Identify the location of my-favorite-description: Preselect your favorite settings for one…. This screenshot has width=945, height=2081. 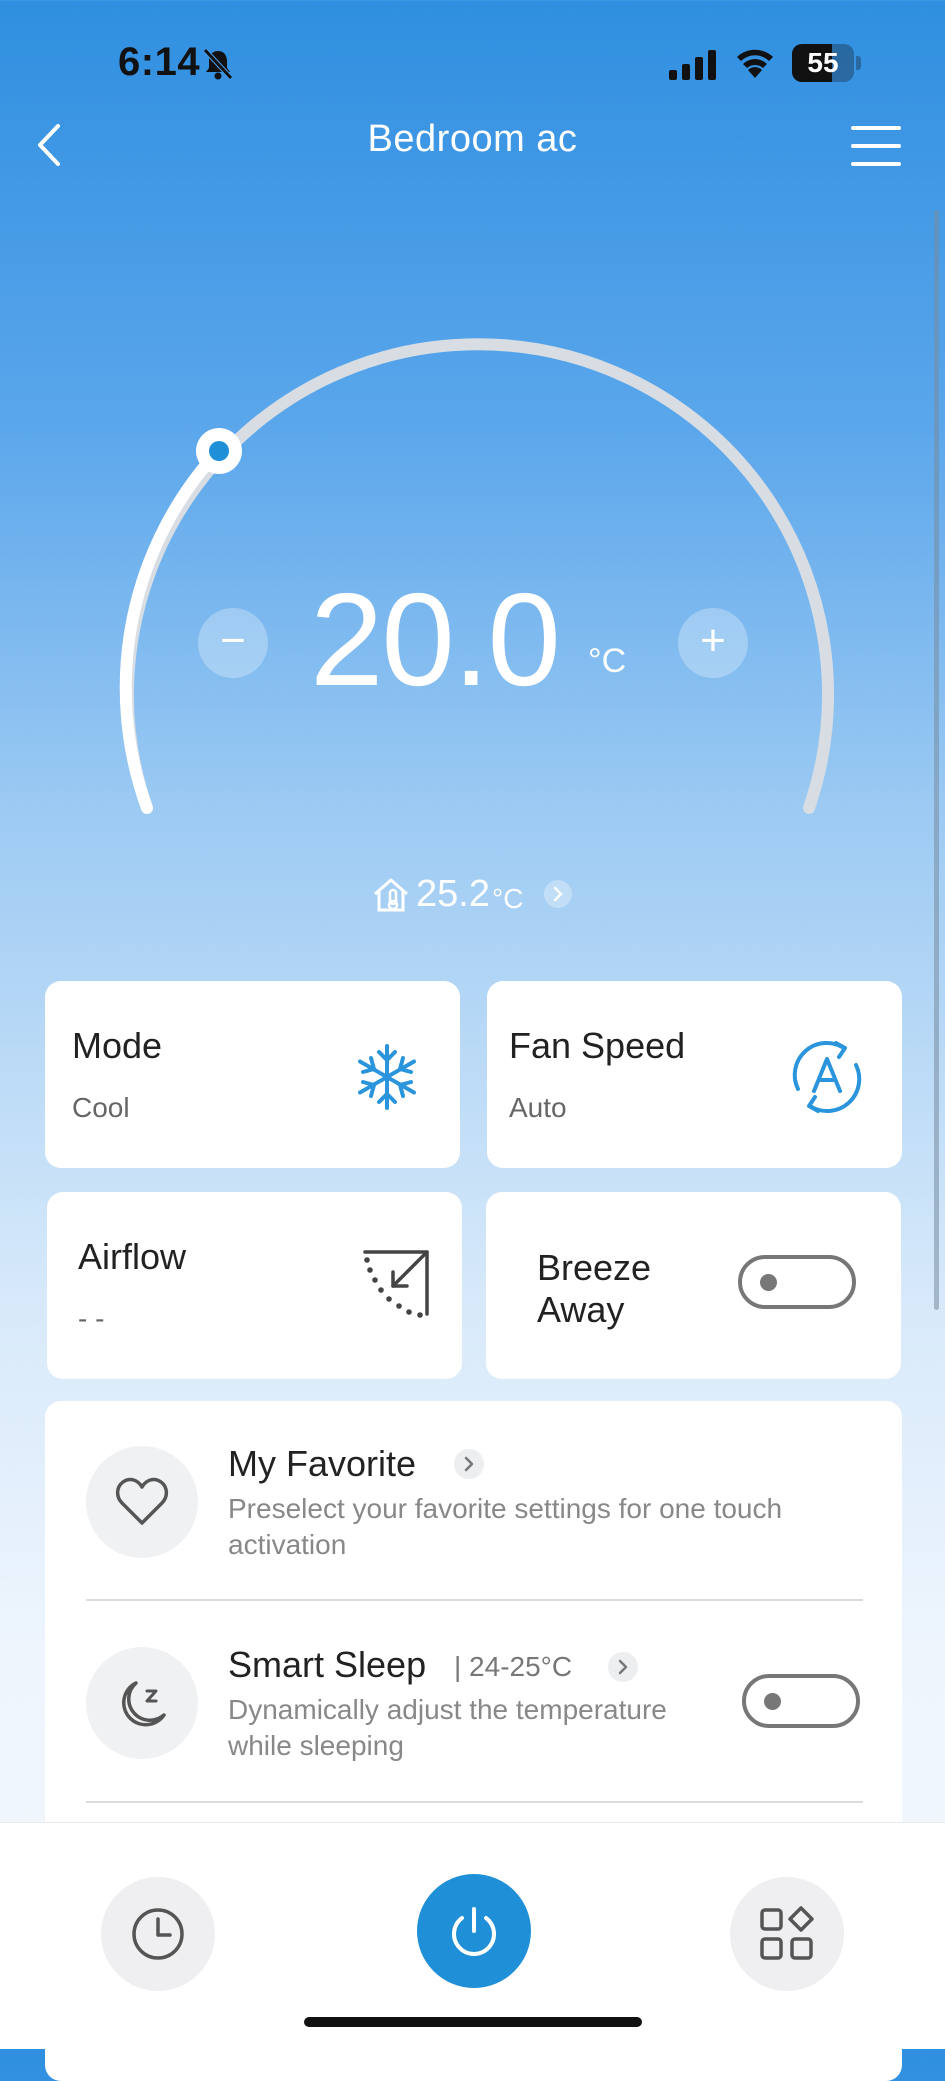
(505, 1527).